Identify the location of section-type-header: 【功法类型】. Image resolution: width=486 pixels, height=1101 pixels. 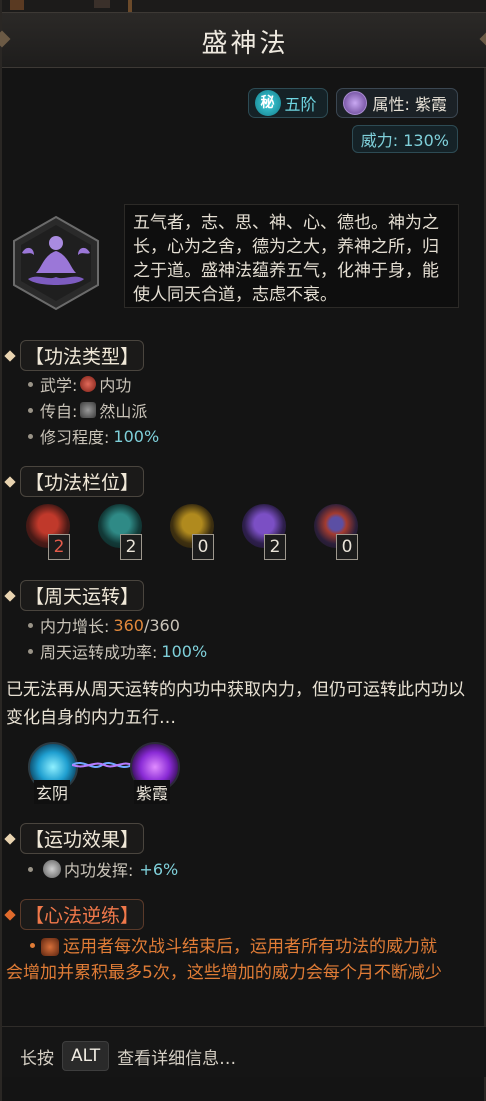
(74, 355).